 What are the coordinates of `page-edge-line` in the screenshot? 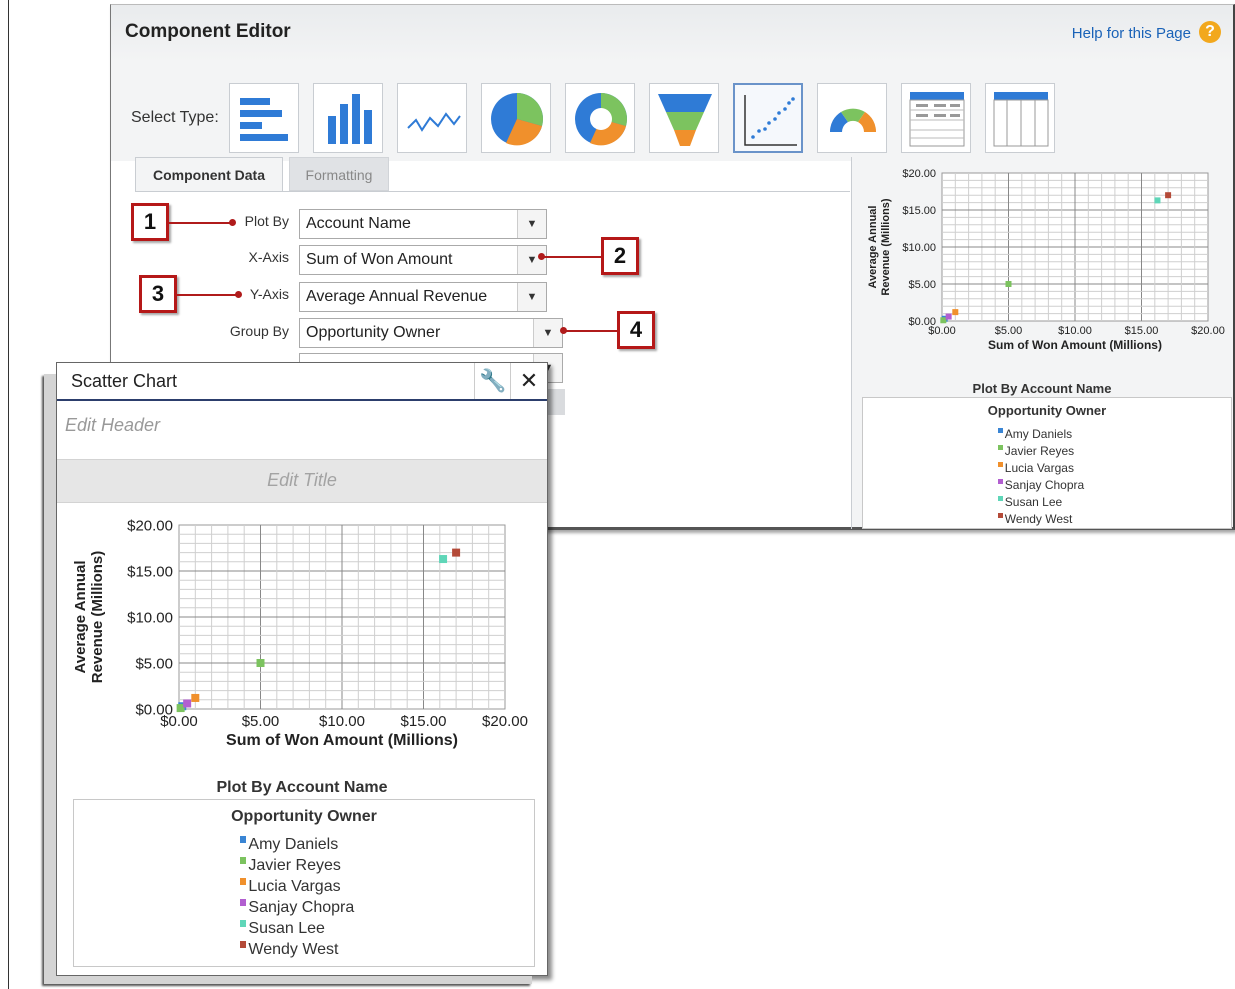 It's located at (8, 494).